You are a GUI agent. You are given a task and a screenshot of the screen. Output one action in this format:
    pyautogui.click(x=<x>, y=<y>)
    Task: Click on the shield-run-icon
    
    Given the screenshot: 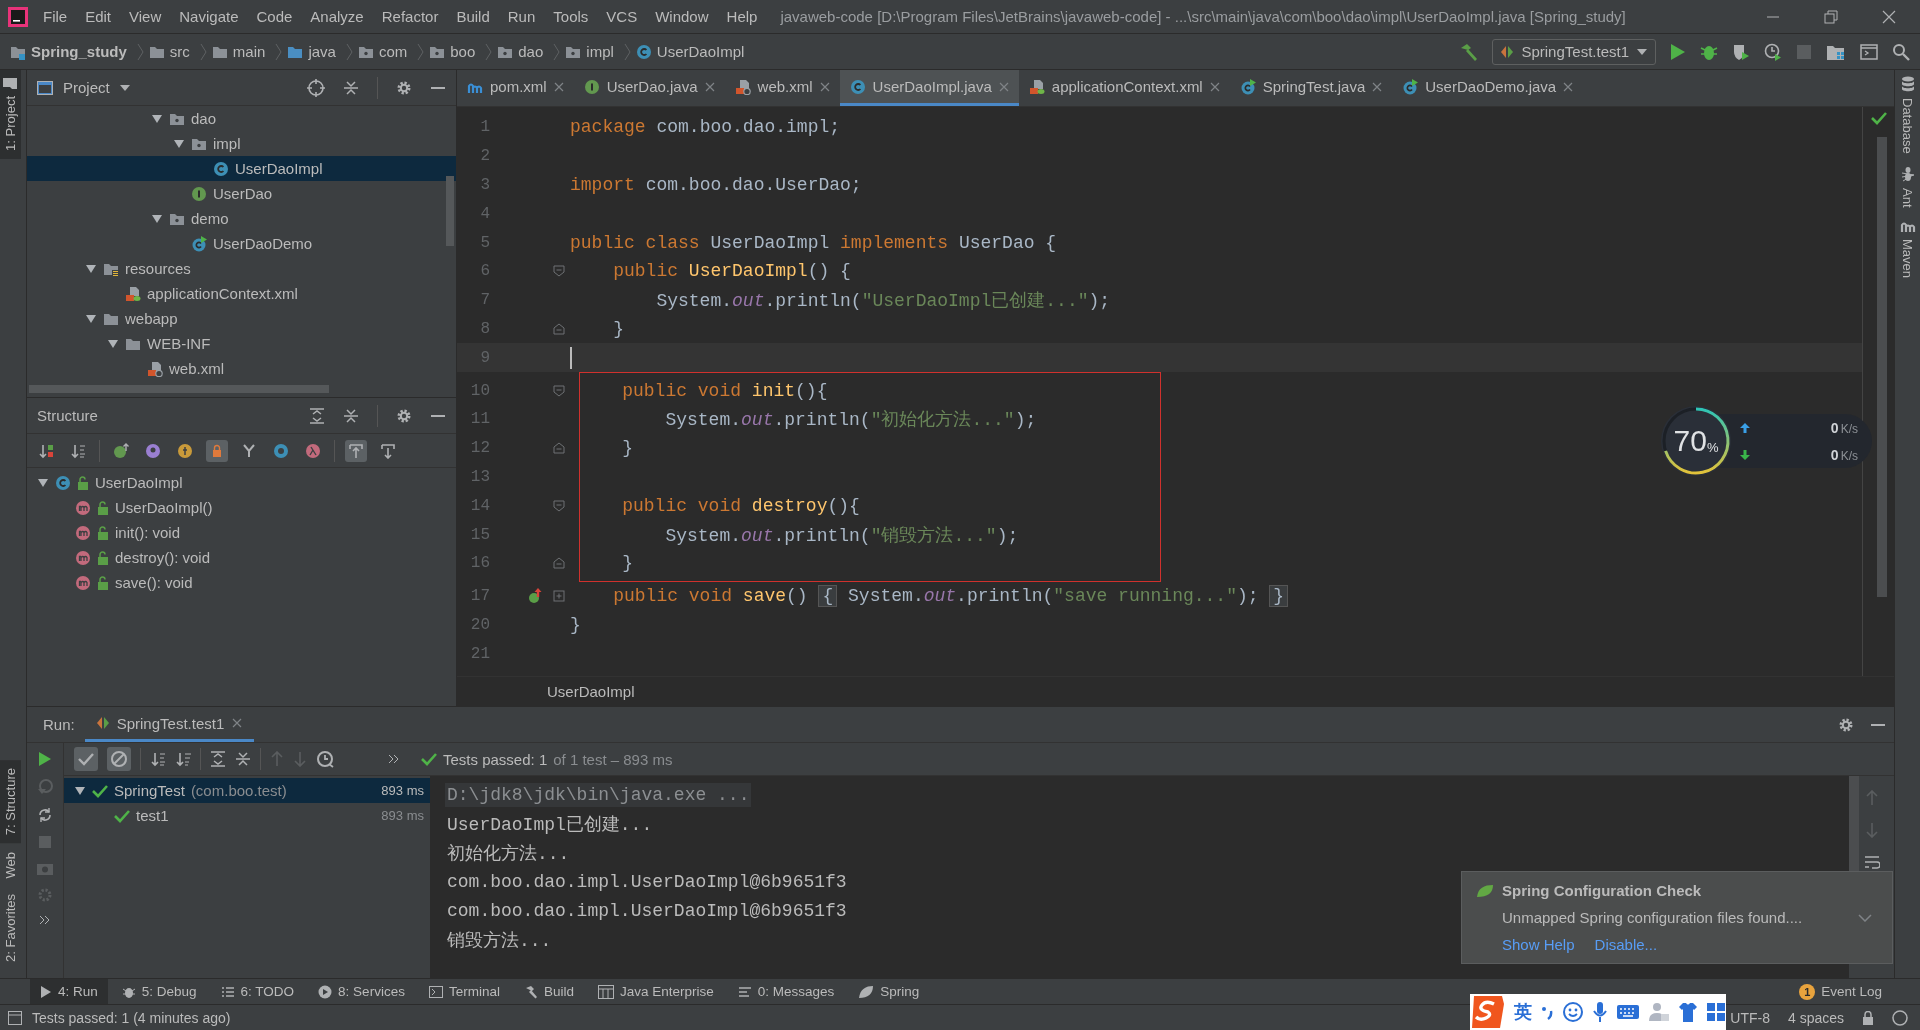 What is the action you would take?
    pyautogui.click(x=1741, y=51)
    